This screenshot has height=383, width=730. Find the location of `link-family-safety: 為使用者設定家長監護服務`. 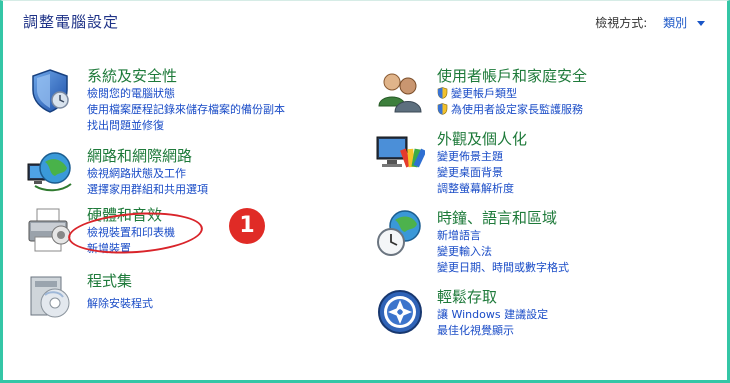

link-family-safety: 為使用者設定家長監護服務 is located at coordinates (510, 109).